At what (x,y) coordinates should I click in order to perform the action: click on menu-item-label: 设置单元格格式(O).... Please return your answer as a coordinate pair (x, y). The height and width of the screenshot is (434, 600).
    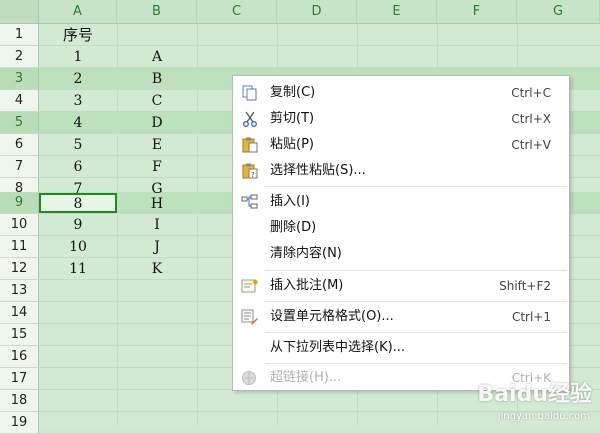
    Looking at the image, I should click on (332, 316).